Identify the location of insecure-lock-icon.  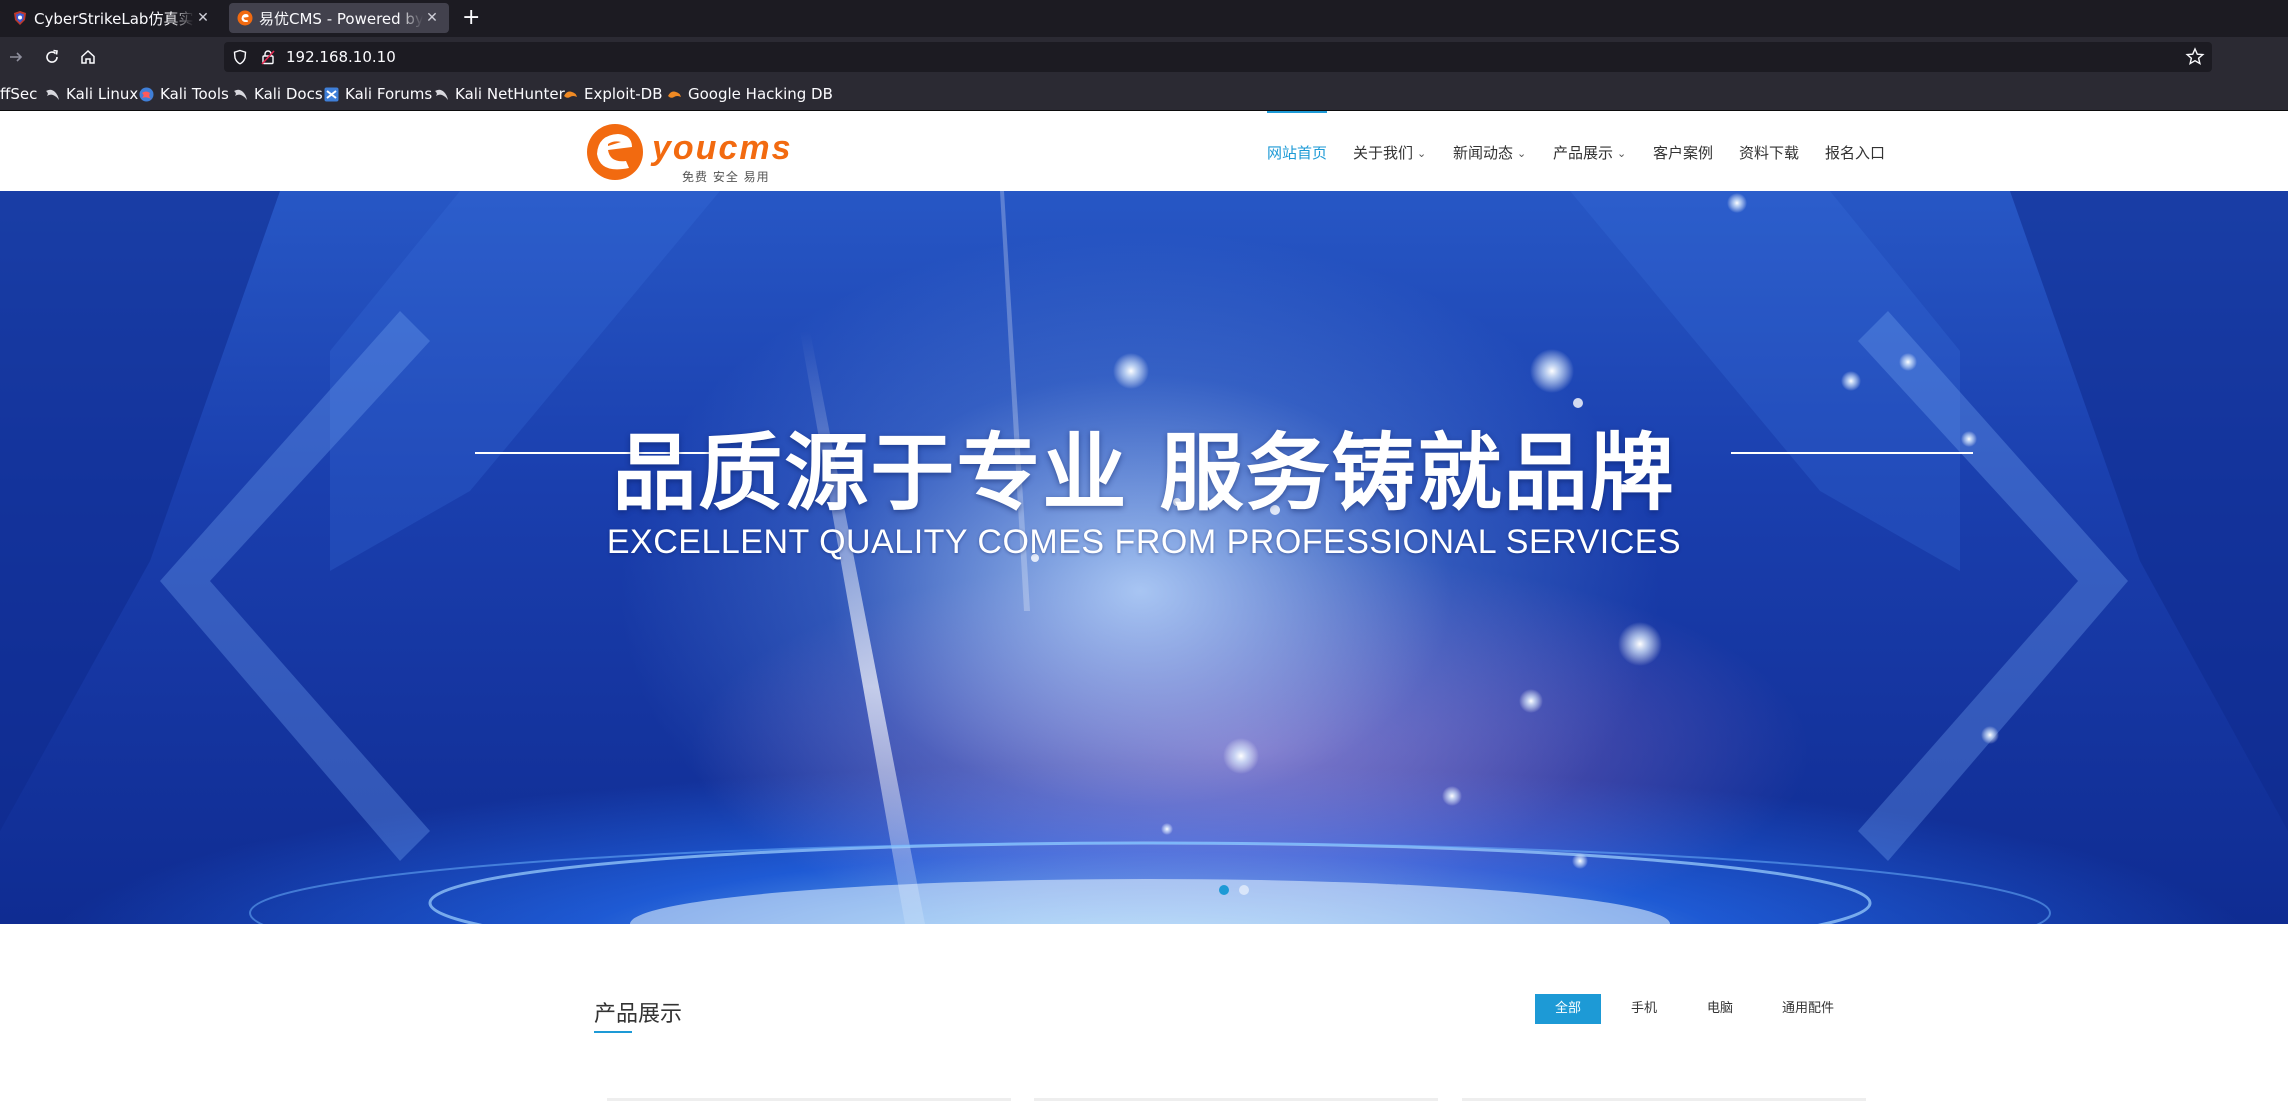
(268, 57).